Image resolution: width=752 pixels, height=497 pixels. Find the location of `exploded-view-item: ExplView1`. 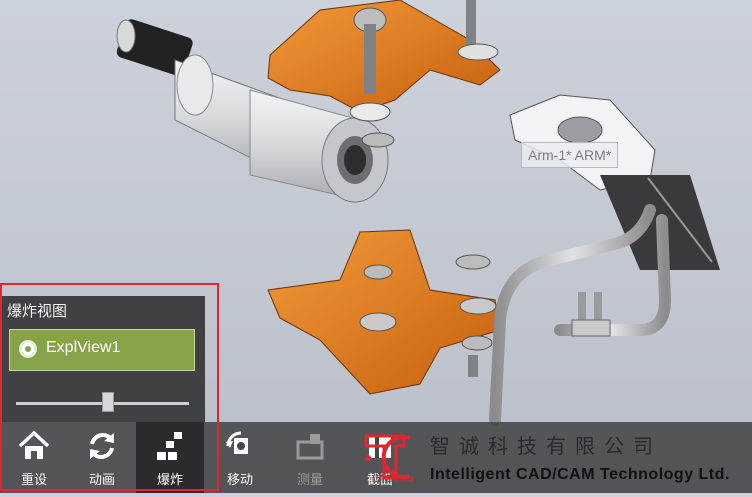

exploded-view-item: ExplView1 is located at coordinates (102, 350).